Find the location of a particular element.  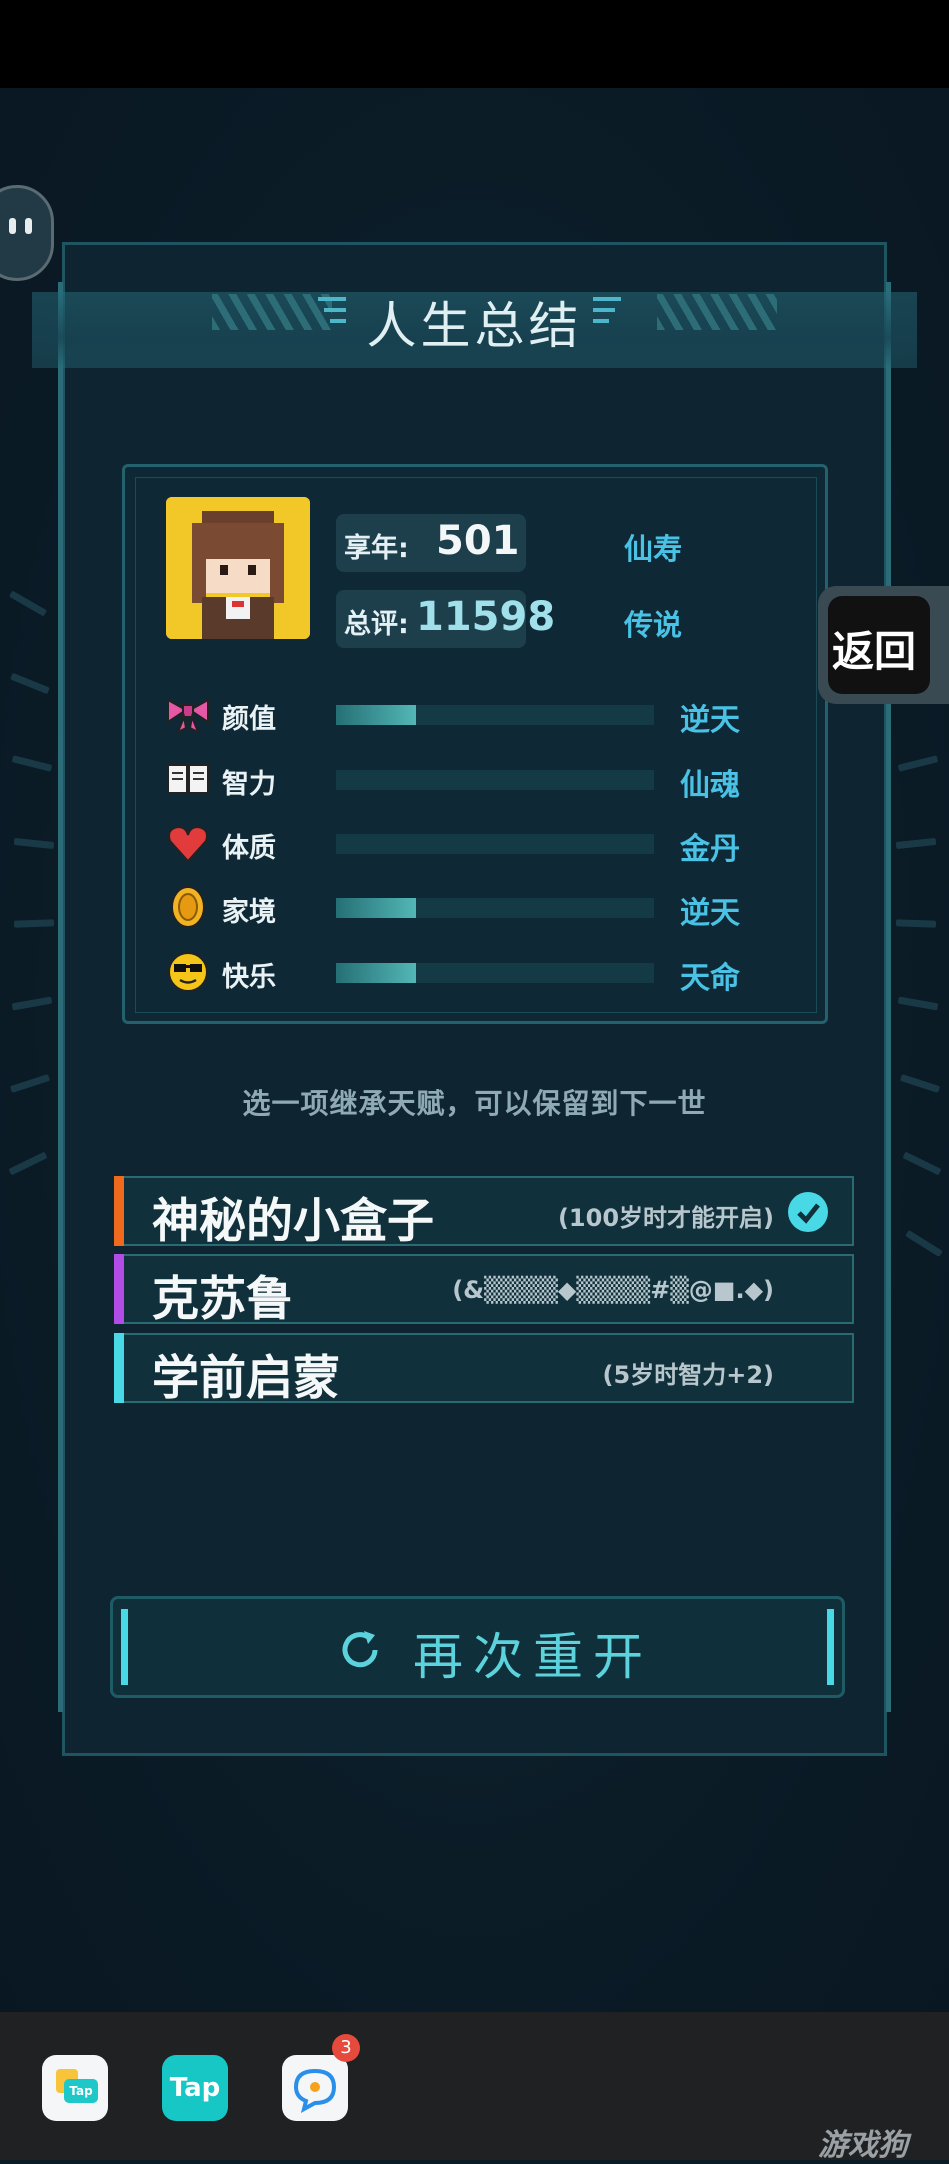

watermark: 游戏狗 is located at coordinates (863, 2145).